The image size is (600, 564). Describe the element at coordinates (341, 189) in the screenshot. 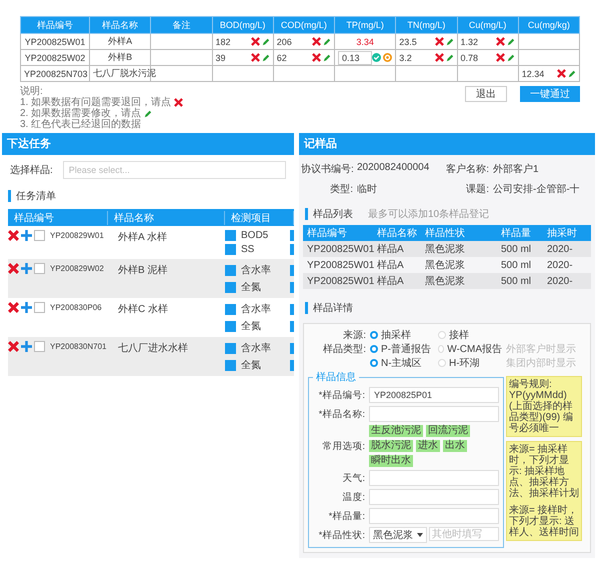

I see `field-label: 类型:` at that location.